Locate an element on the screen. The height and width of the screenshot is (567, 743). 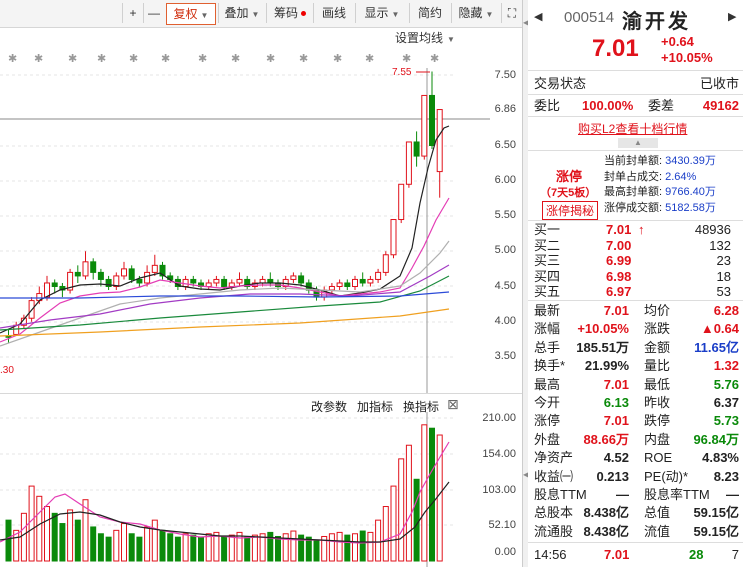
stat-label: 涨停 is located at coordinates (547, 421).